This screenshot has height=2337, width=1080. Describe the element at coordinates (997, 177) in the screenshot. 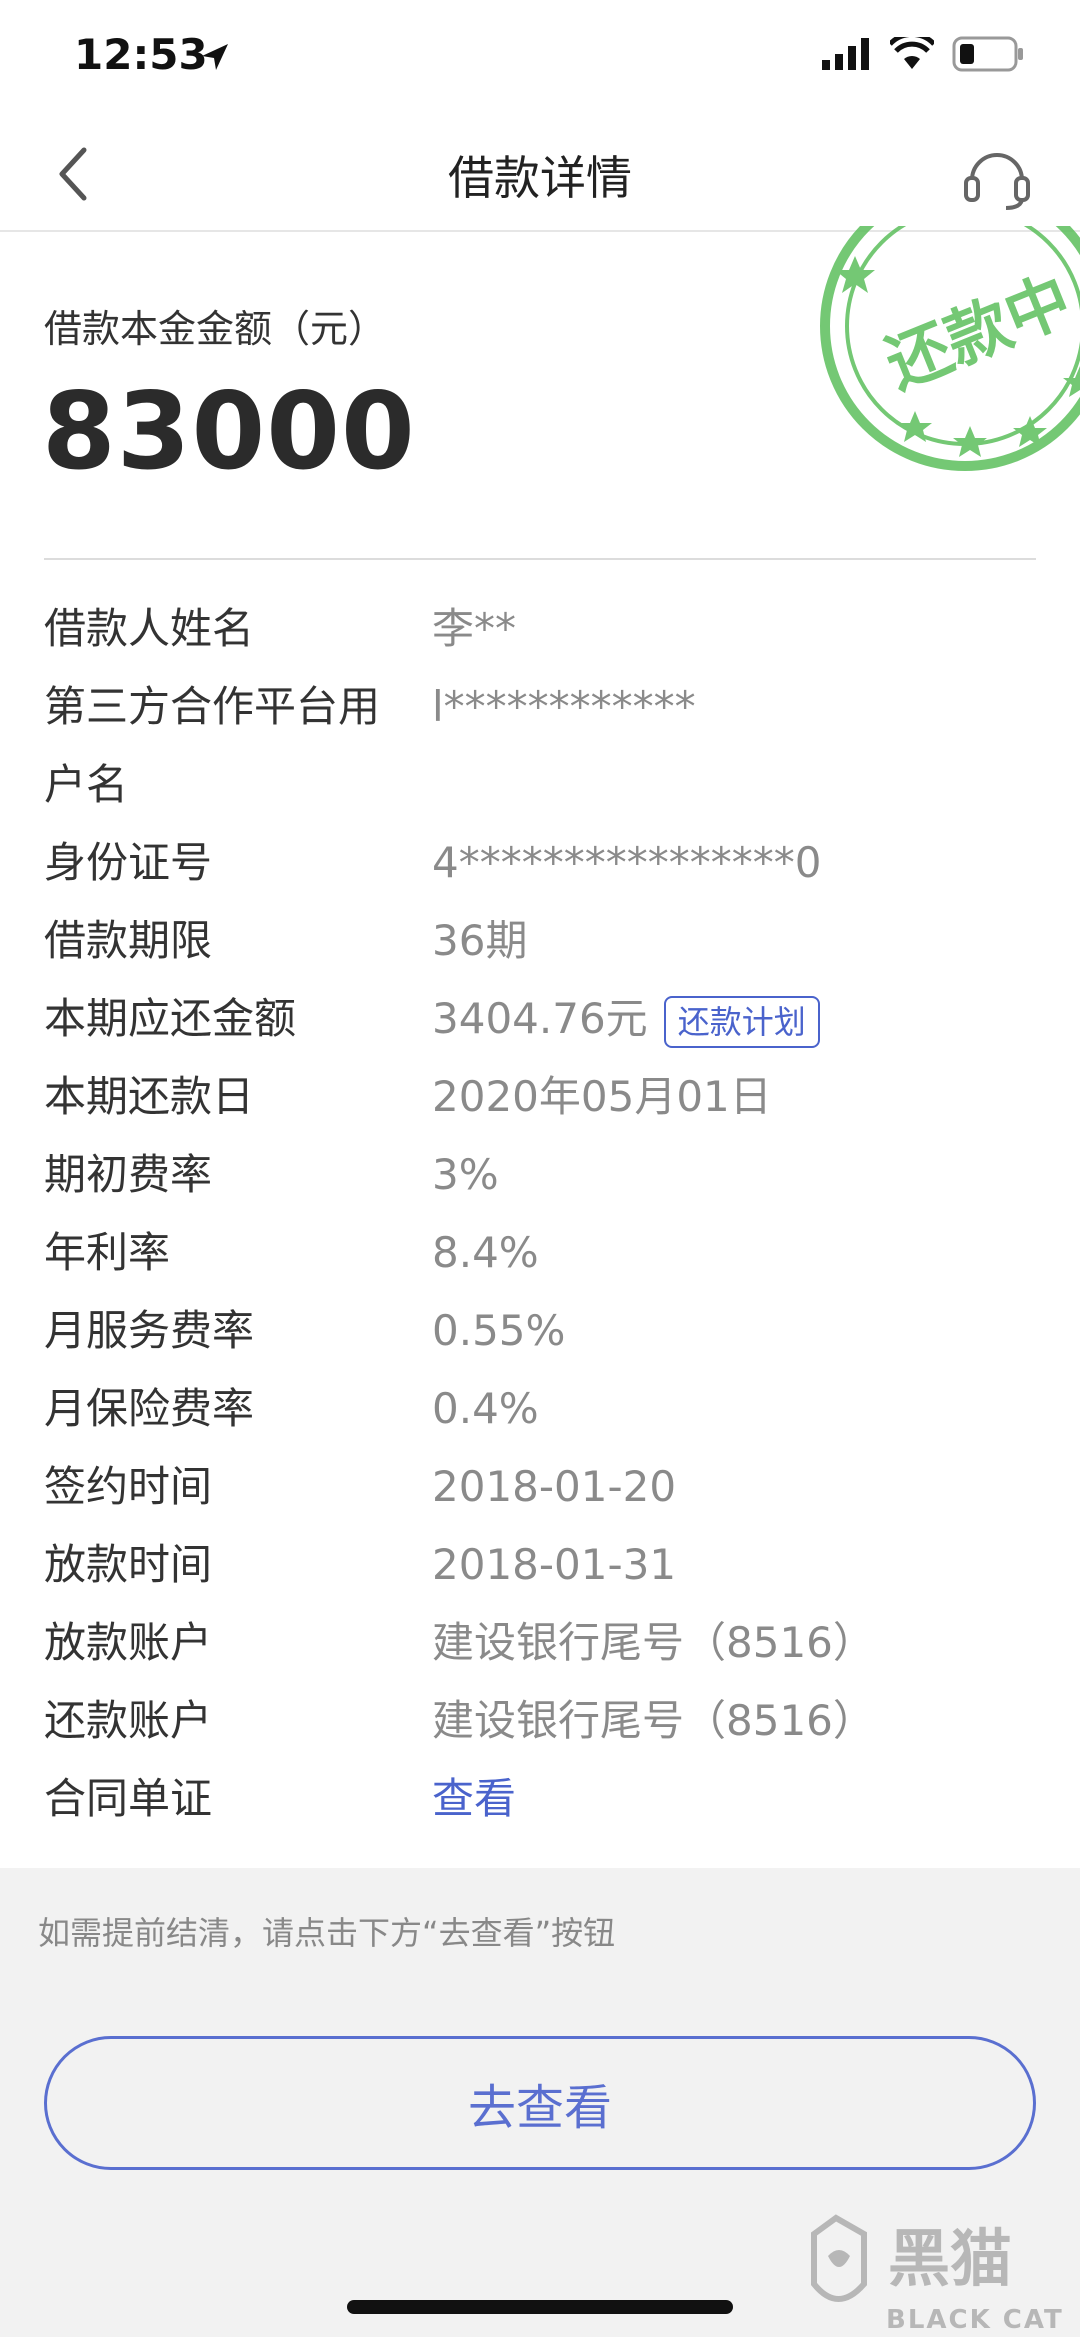

I see `customer-service-button` at that location.